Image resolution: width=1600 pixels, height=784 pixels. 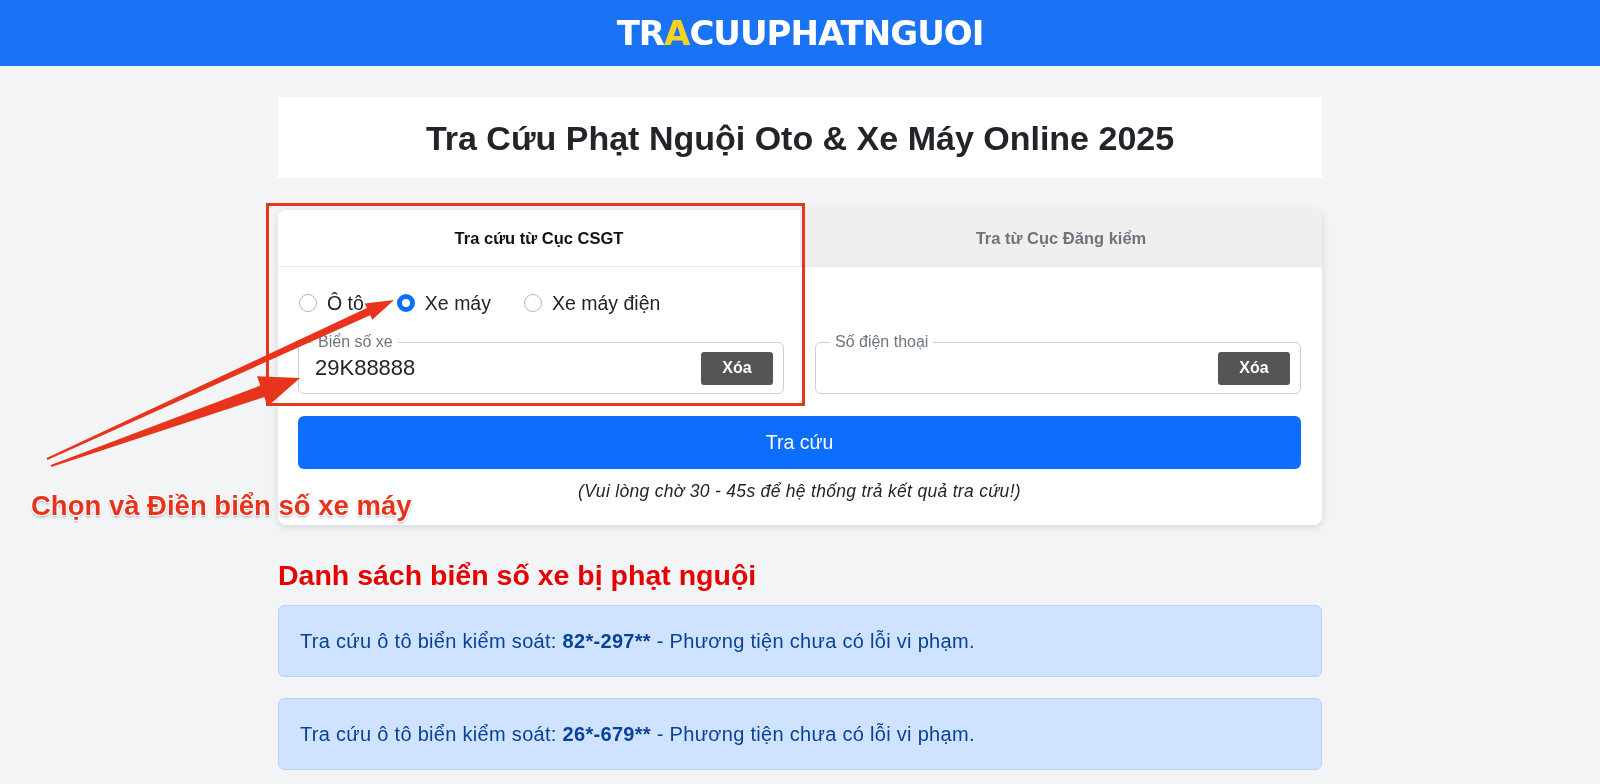 What do you see at coordinates (221, 506) in the screenshot?
I see `annotation-label: Chọn và Điền biển số xe máy` at bounding box center [221, 506].